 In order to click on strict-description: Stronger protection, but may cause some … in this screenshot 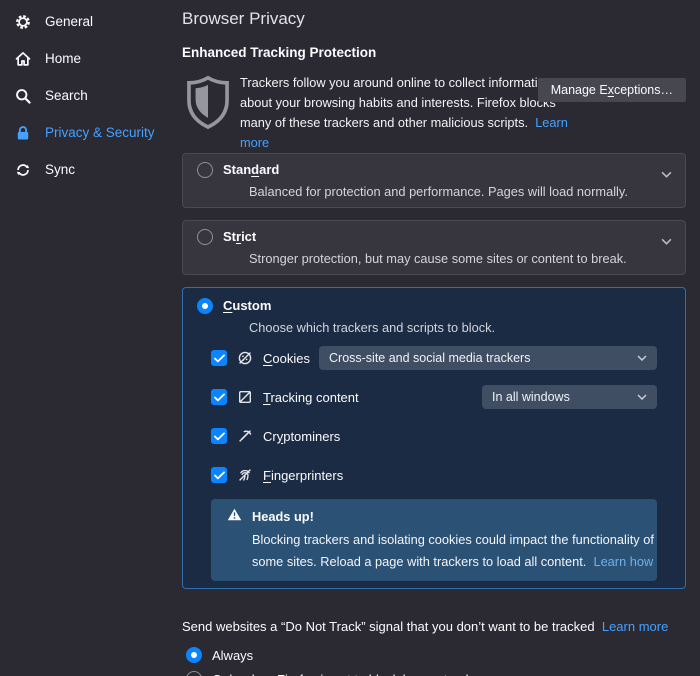, I will do `click(438, 258)`.